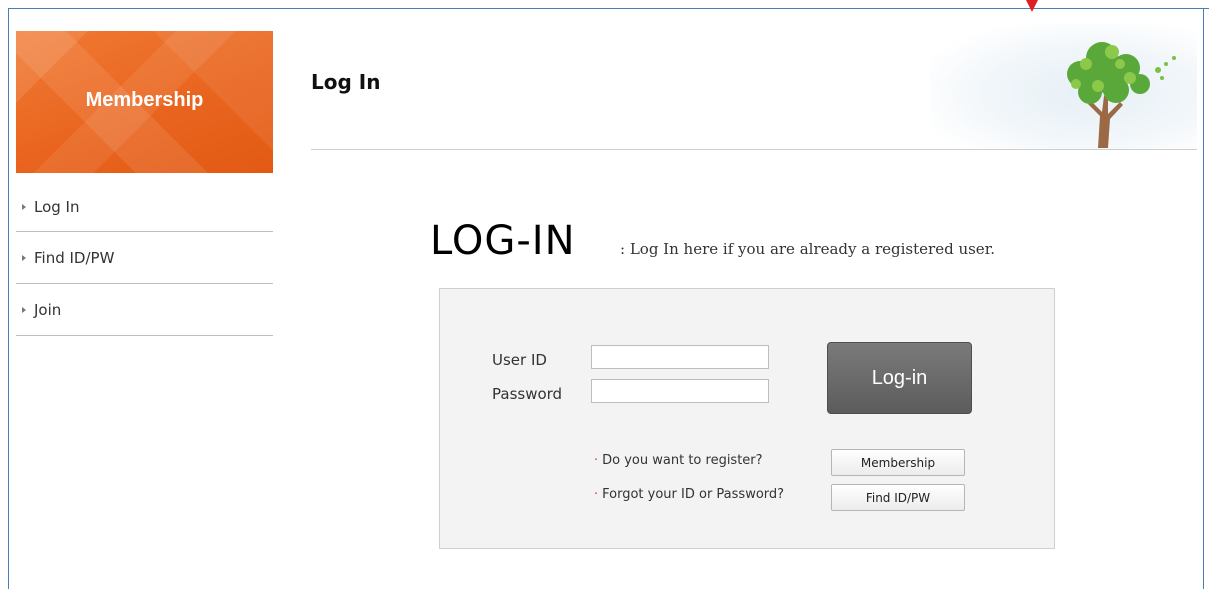 This screenshot has width=1209, height=589. I want to click on sidebar-item-join: Join, so click(144, 310).